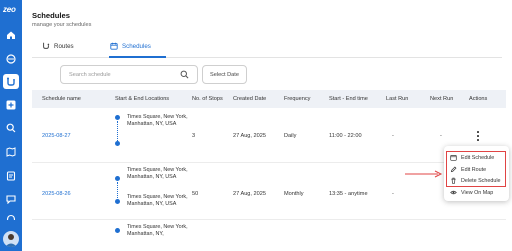  Describe the element at coordinates (250, 99) in the screenshot. I see `col-created: Created Date` at that location.